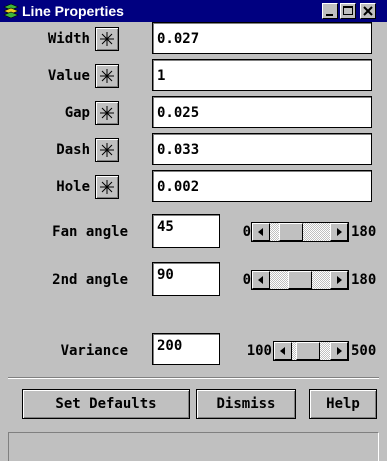  What do you see at coordinates (186, 349) in the screenshot?
I see `variance-field: 200` at bounding box center [186, 349].